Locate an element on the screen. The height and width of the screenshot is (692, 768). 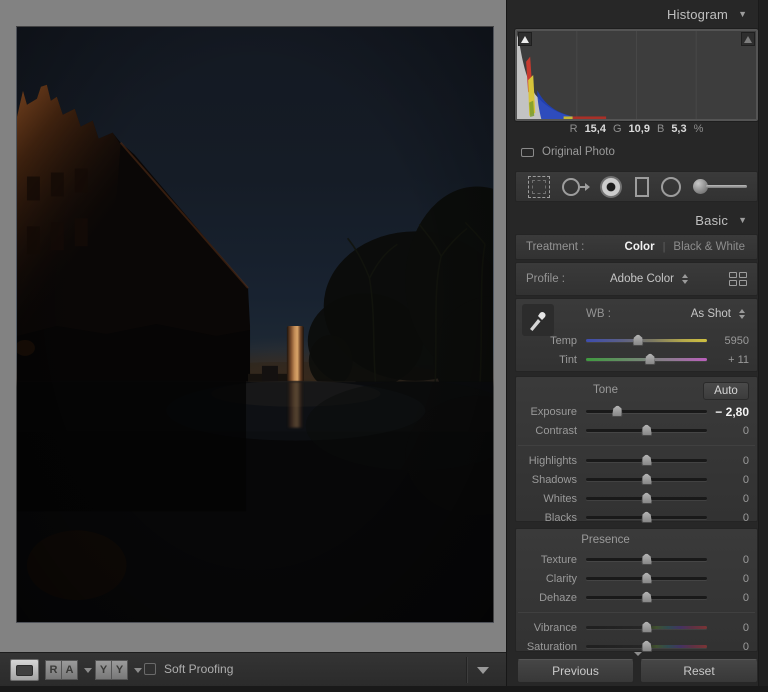
panel-scrollbar is located at coordinates (763, 346).